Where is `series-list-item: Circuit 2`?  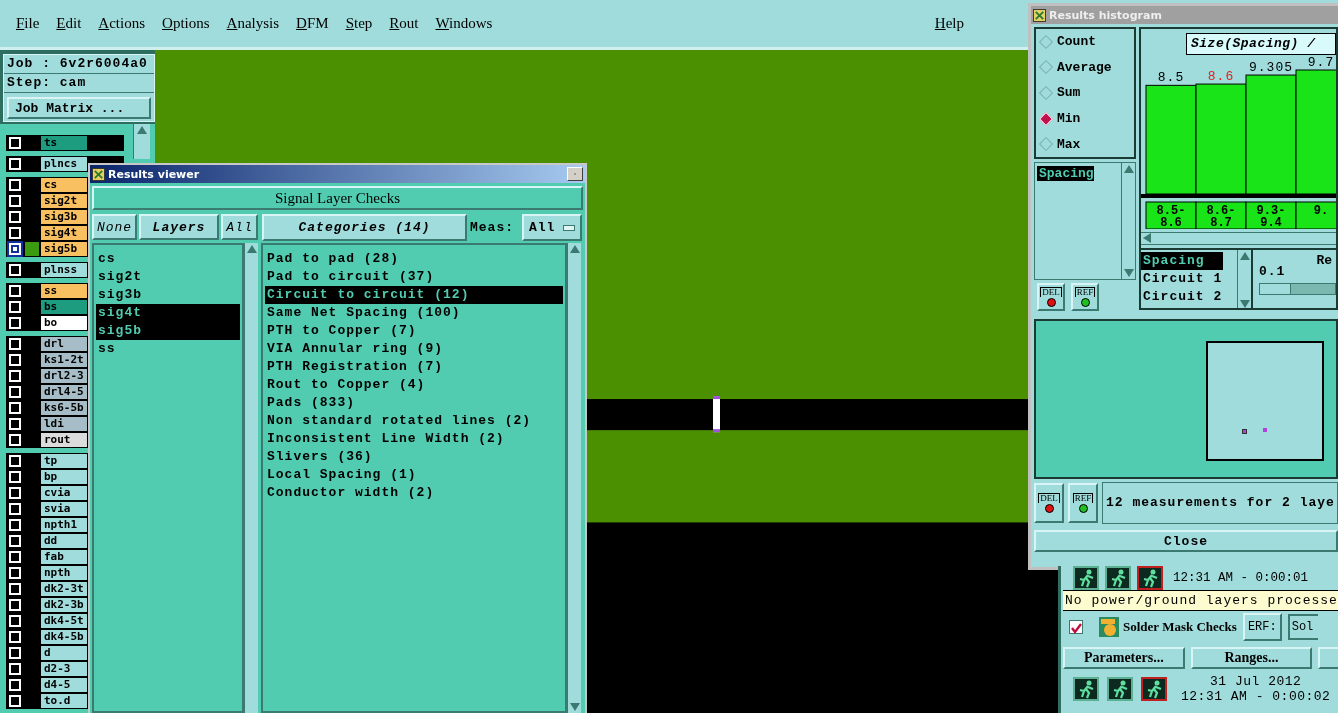 series-list-item: Circuit 2 is located at coordinates (1189, 297).